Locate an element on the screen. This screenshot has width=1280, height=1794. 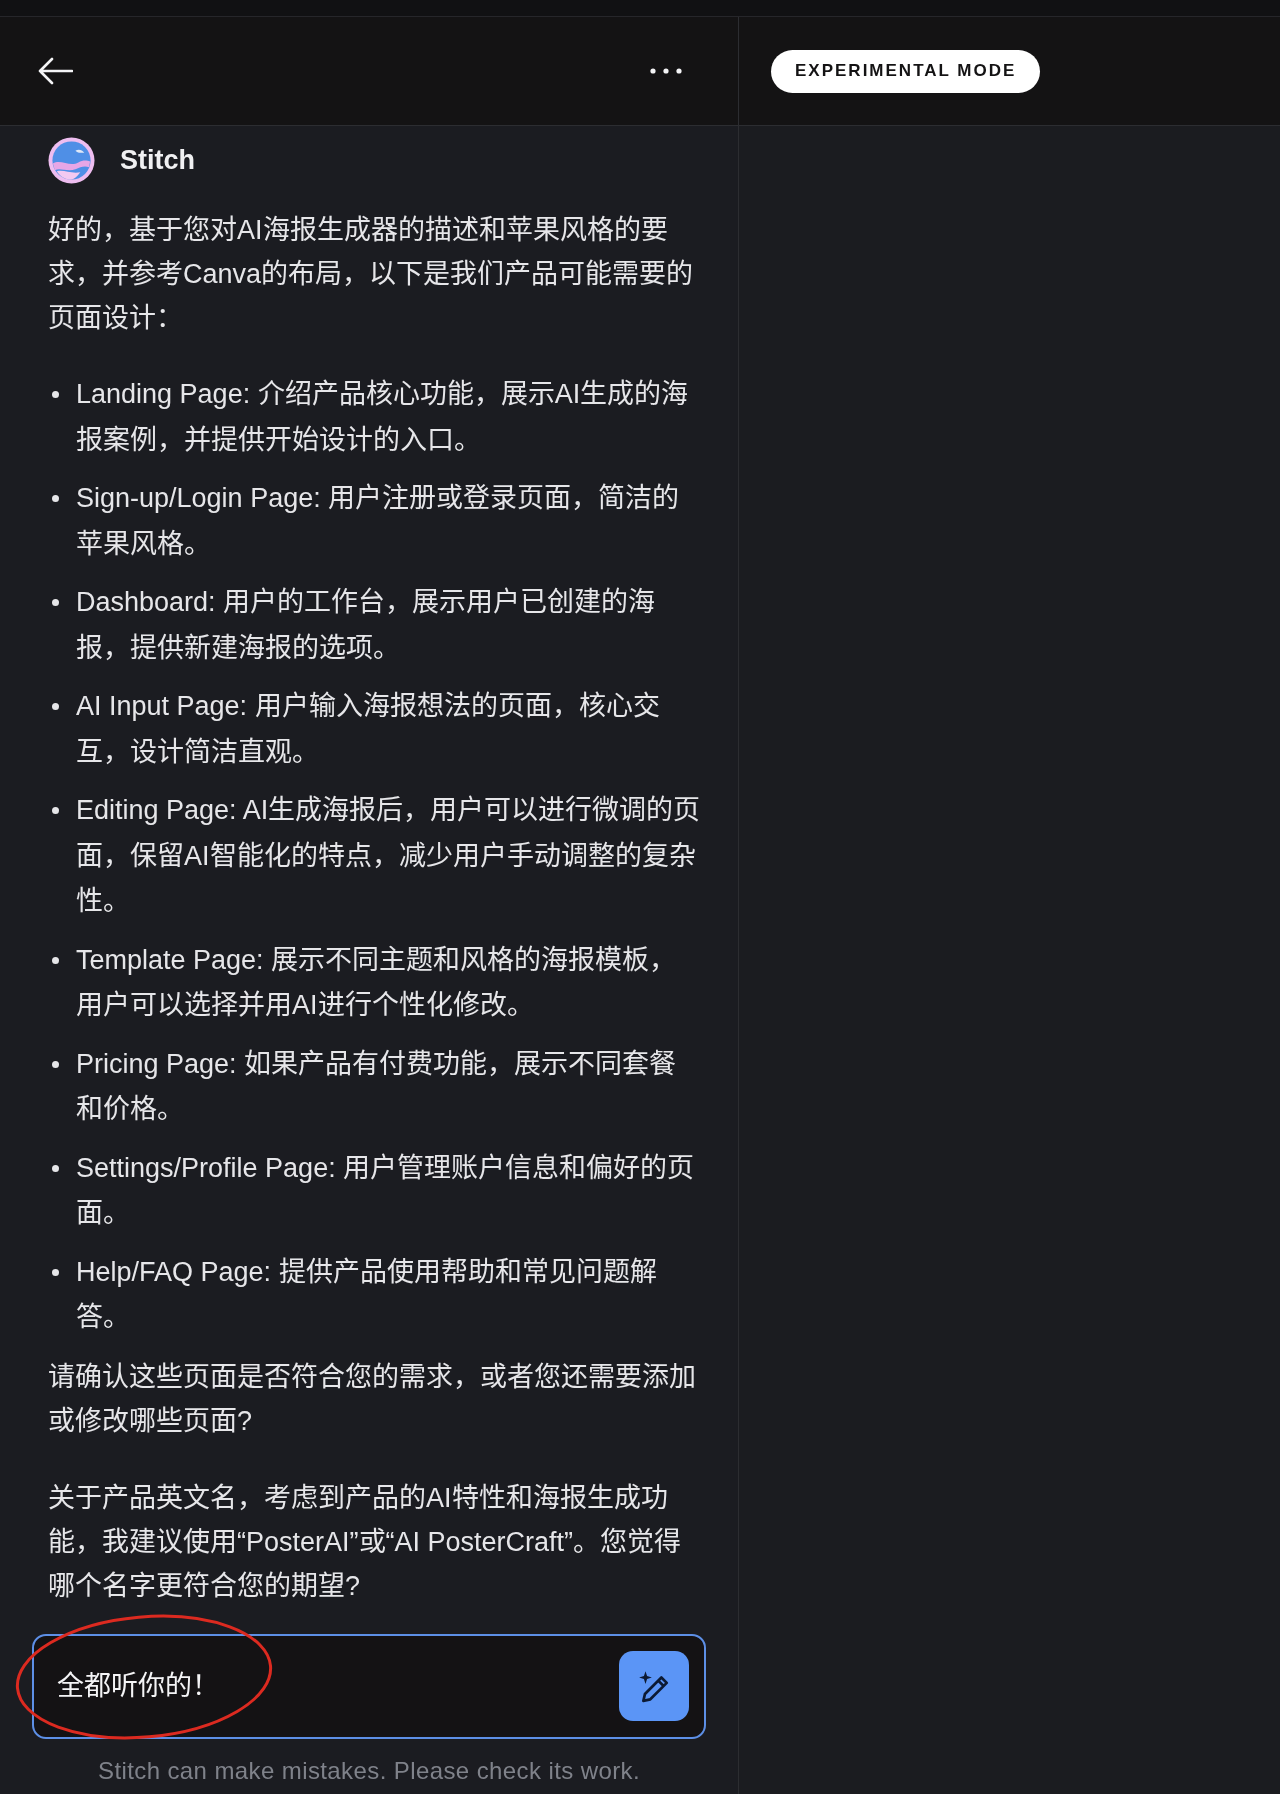
more-icon is located at coordinates (666, 71).